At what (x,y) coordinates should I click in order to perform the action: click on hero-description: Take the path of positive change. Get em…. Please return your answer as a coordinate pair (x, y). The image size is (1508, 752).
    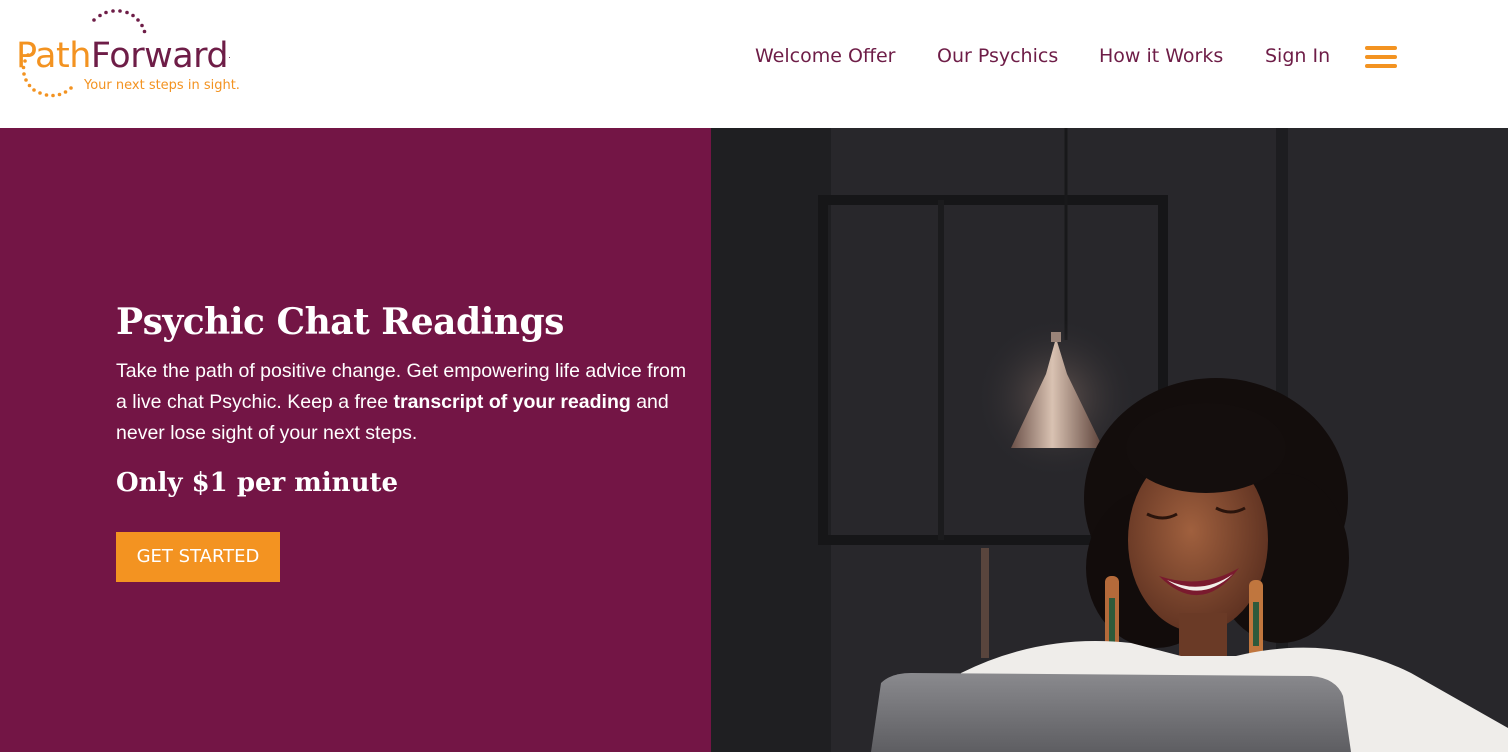
    Looking at the image, I should click on (406, 402).